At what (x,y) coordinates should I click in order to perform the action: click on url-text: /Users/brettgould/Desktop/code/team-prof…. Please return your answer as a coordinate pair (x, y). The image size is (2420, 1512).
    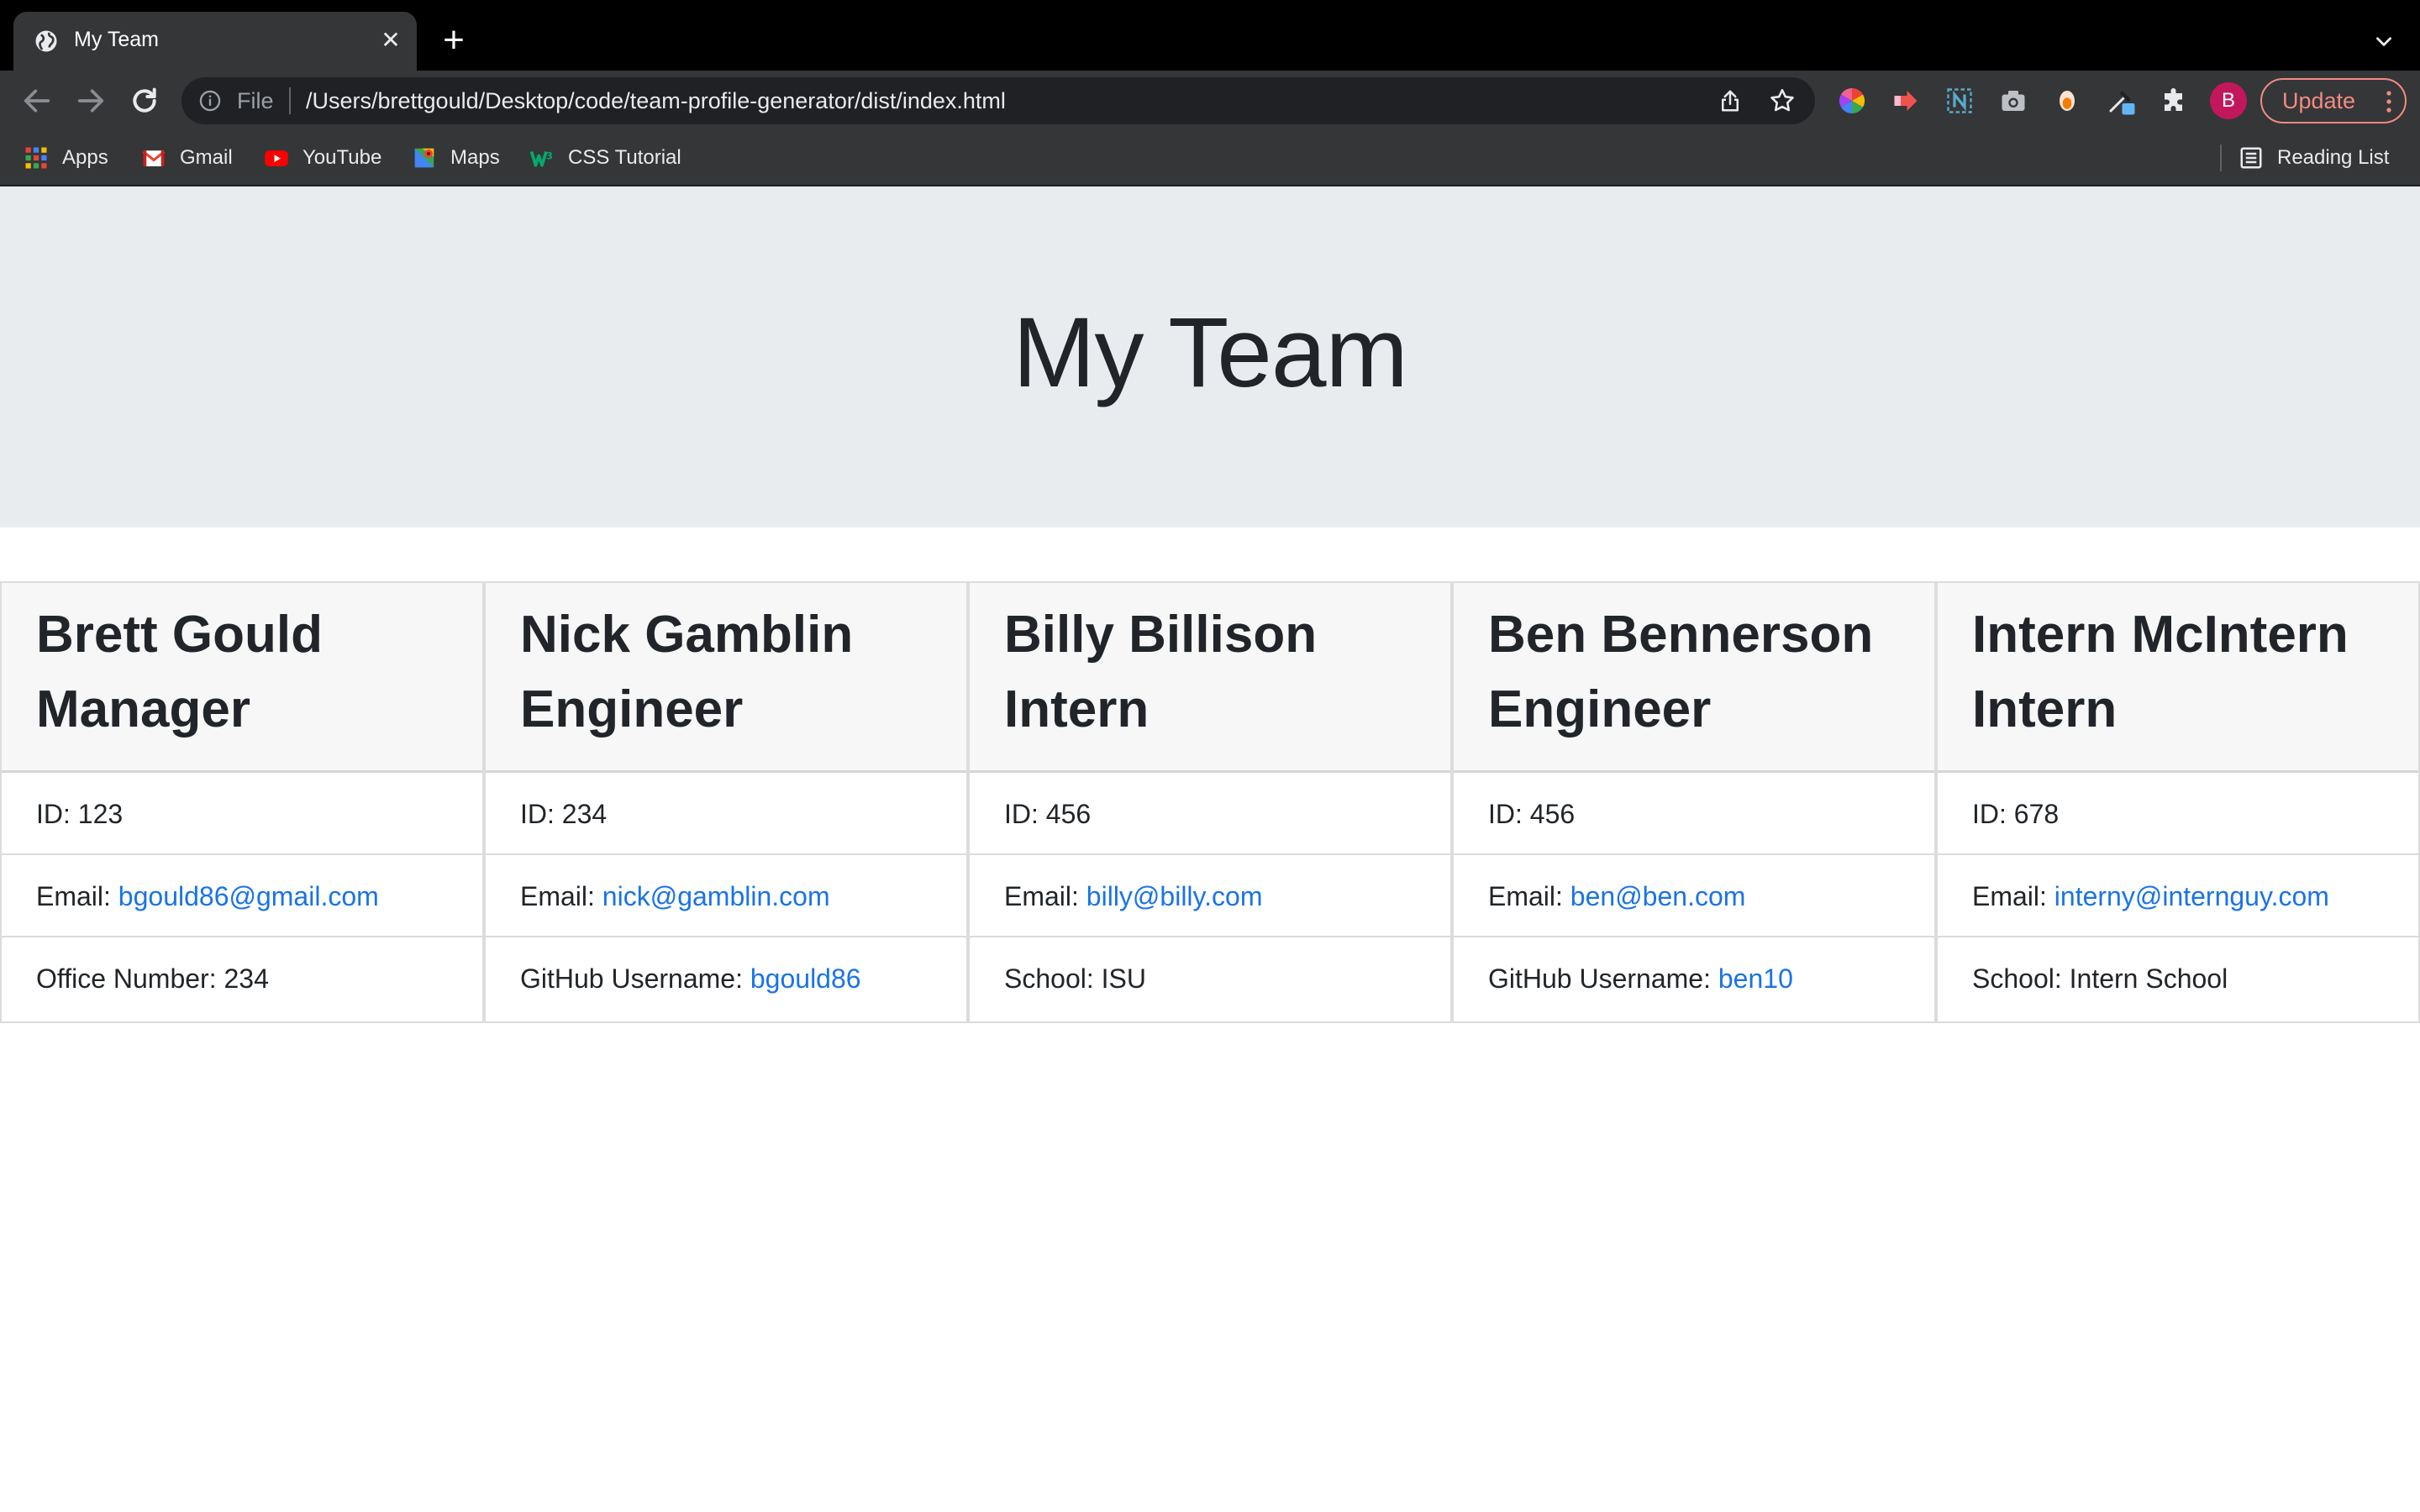
    Looking at the image, I should click on (656, 101).